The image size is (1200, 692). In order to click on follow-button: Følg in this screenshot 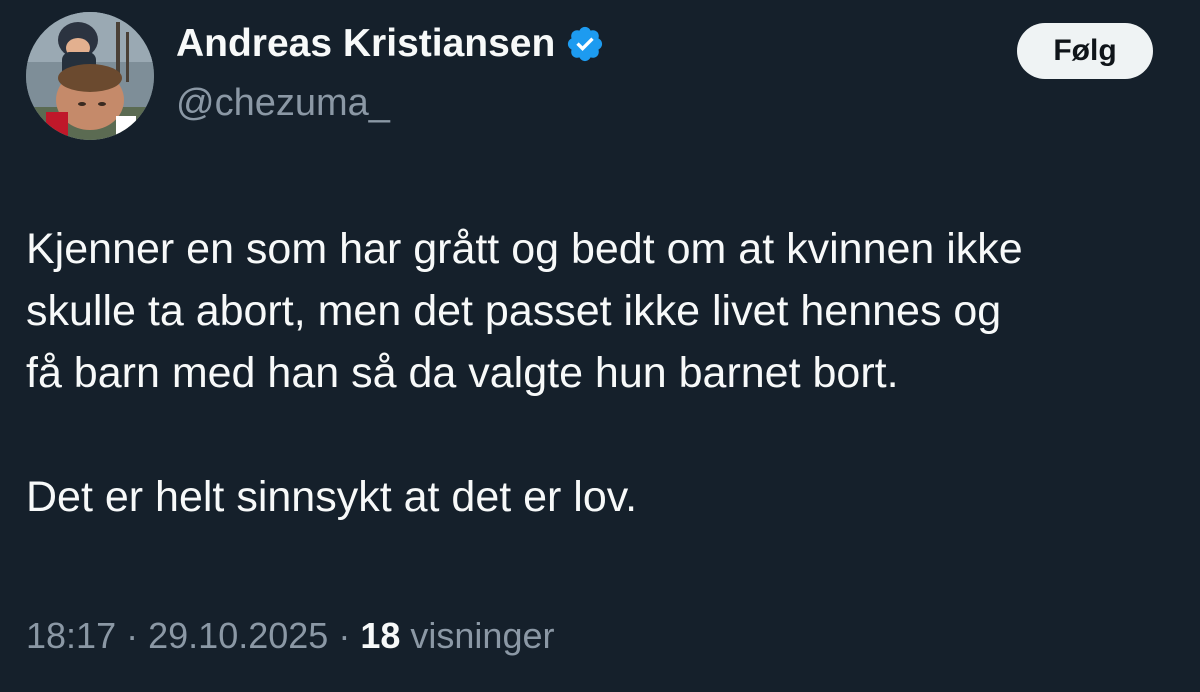, I will do `click(1085, 51)`.